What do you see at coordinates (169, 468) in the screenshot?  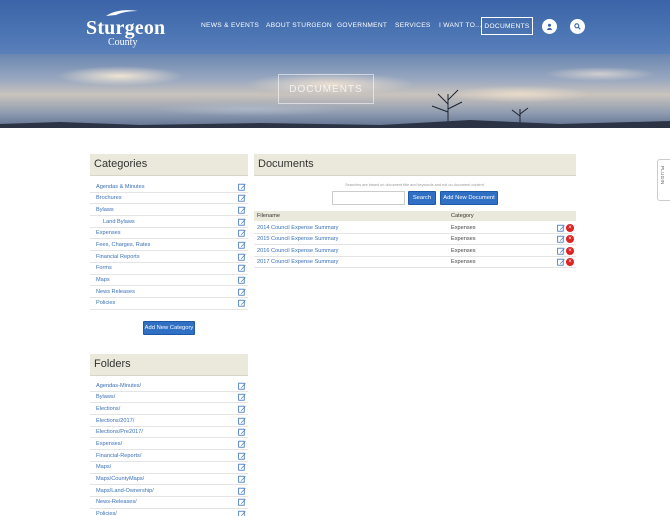 I see `folder-row: Maps/` at bounding box center [169, 468].